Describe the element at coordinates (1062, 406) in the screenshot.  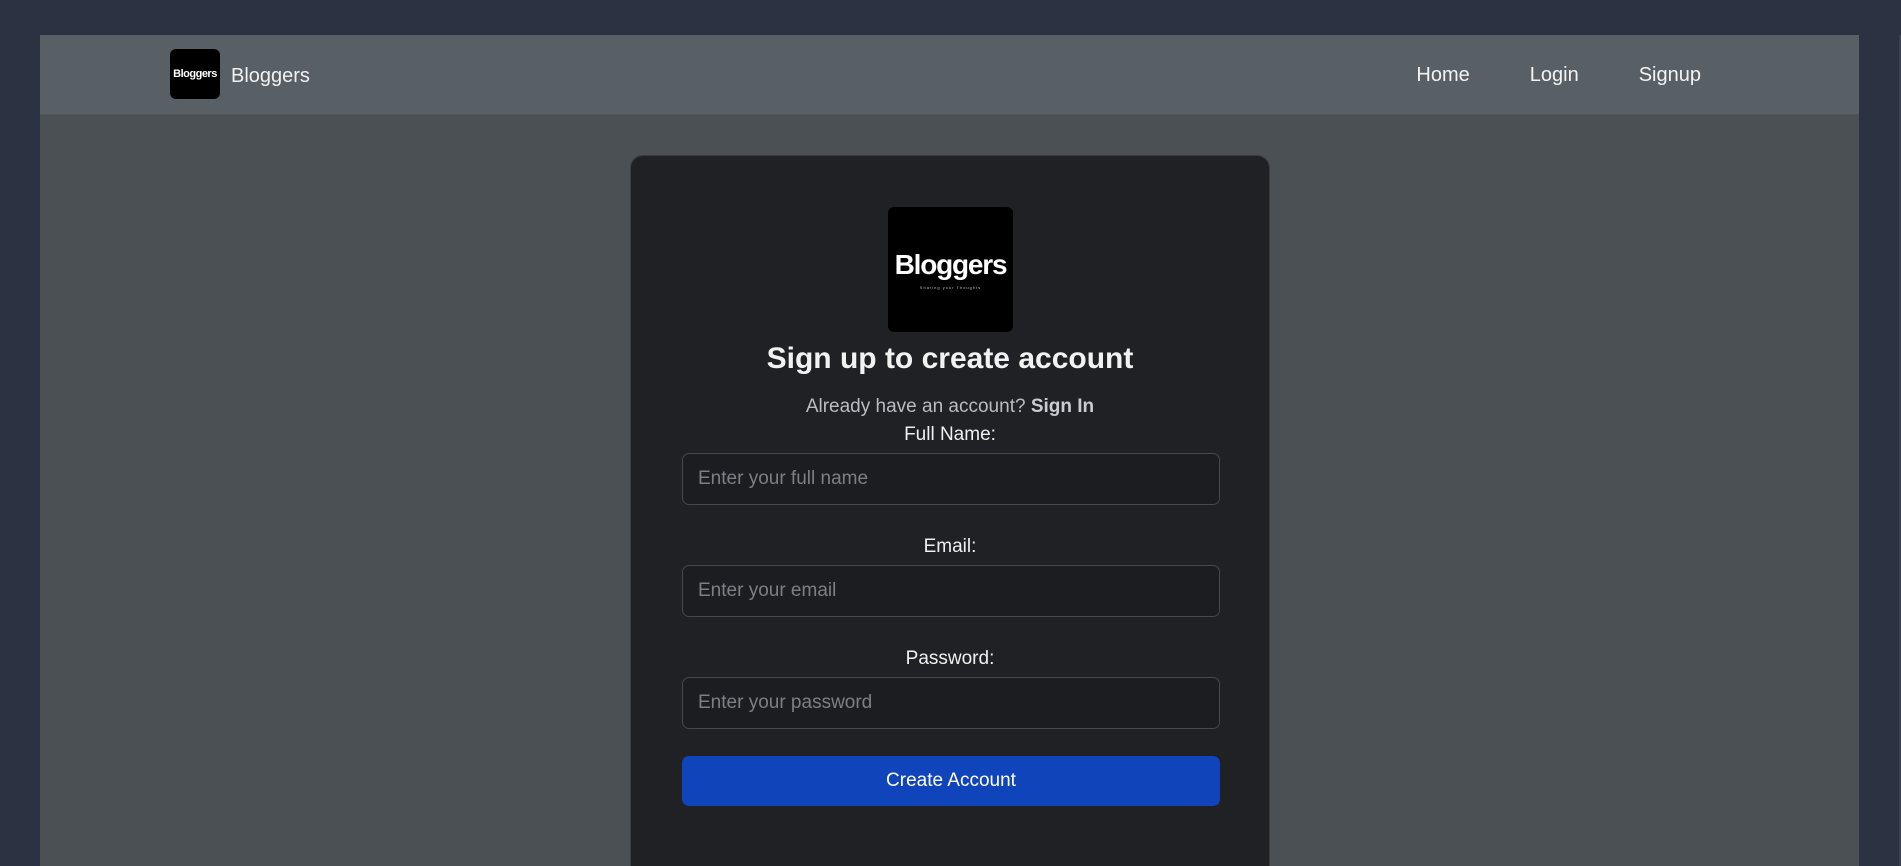
I see `signin-link: Sign In` at that location.